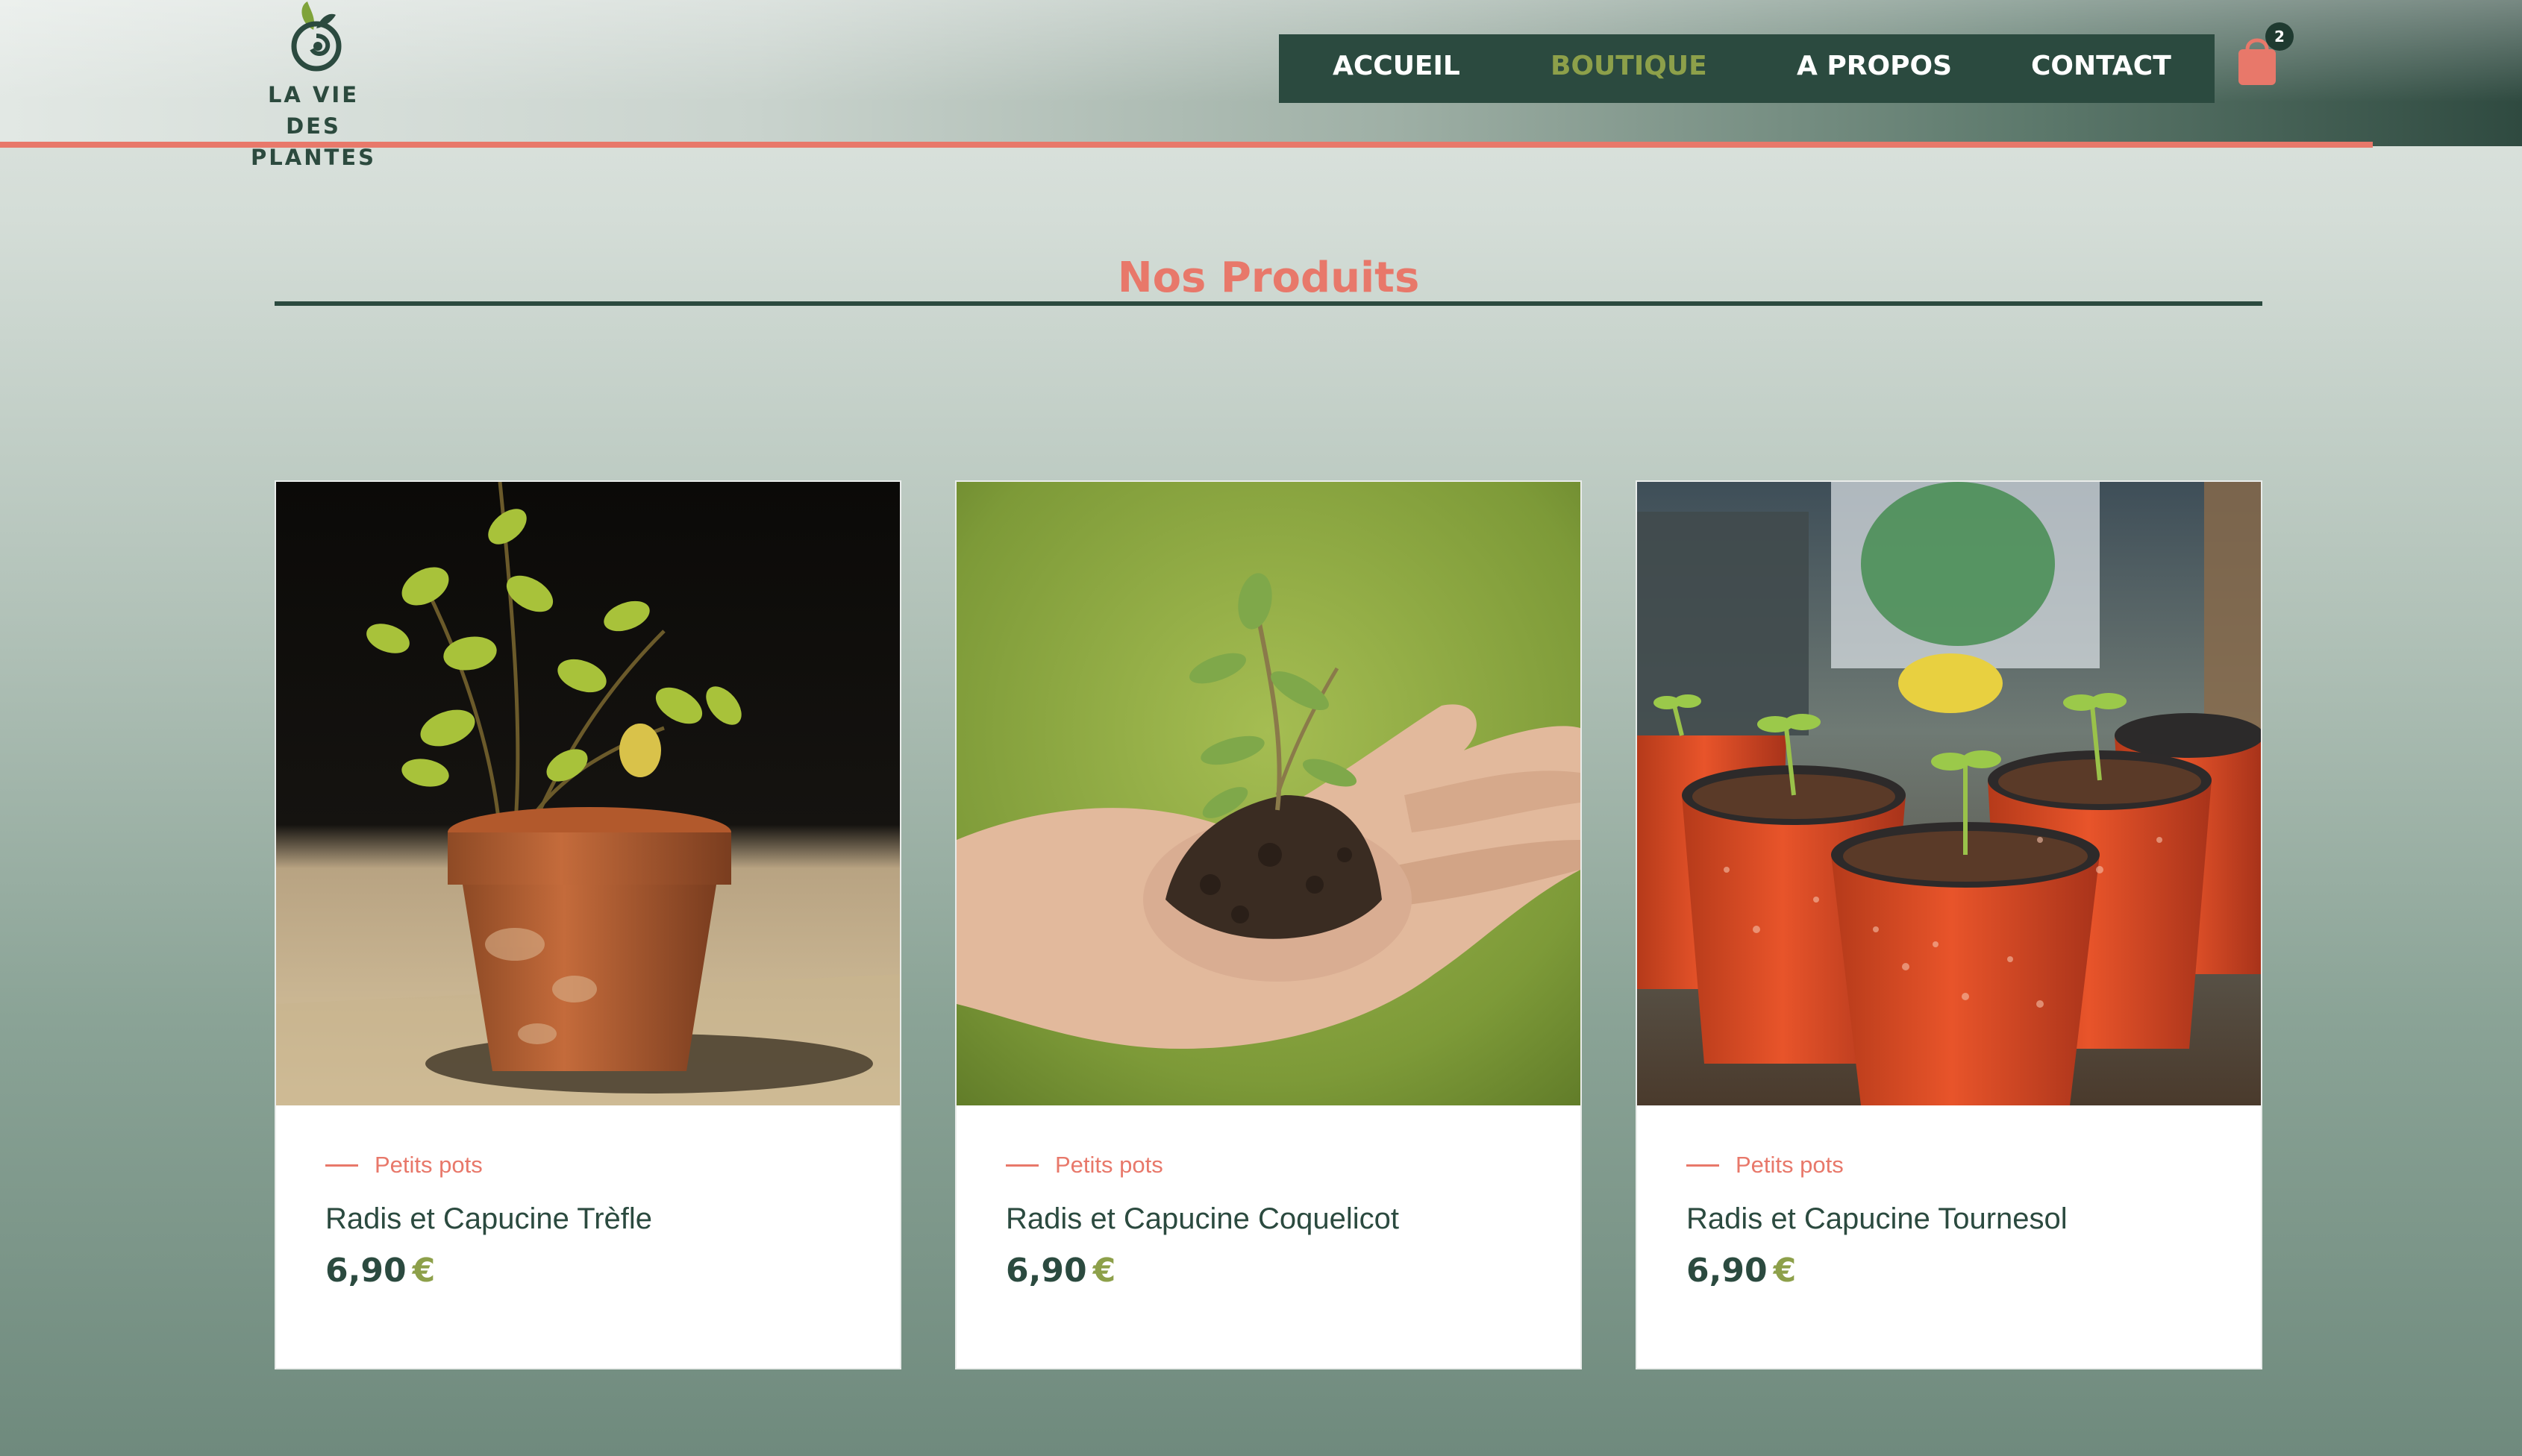 The image size is (2522, 1456). I want to click on seedling-in-hand-photo, so click(1268, 793).